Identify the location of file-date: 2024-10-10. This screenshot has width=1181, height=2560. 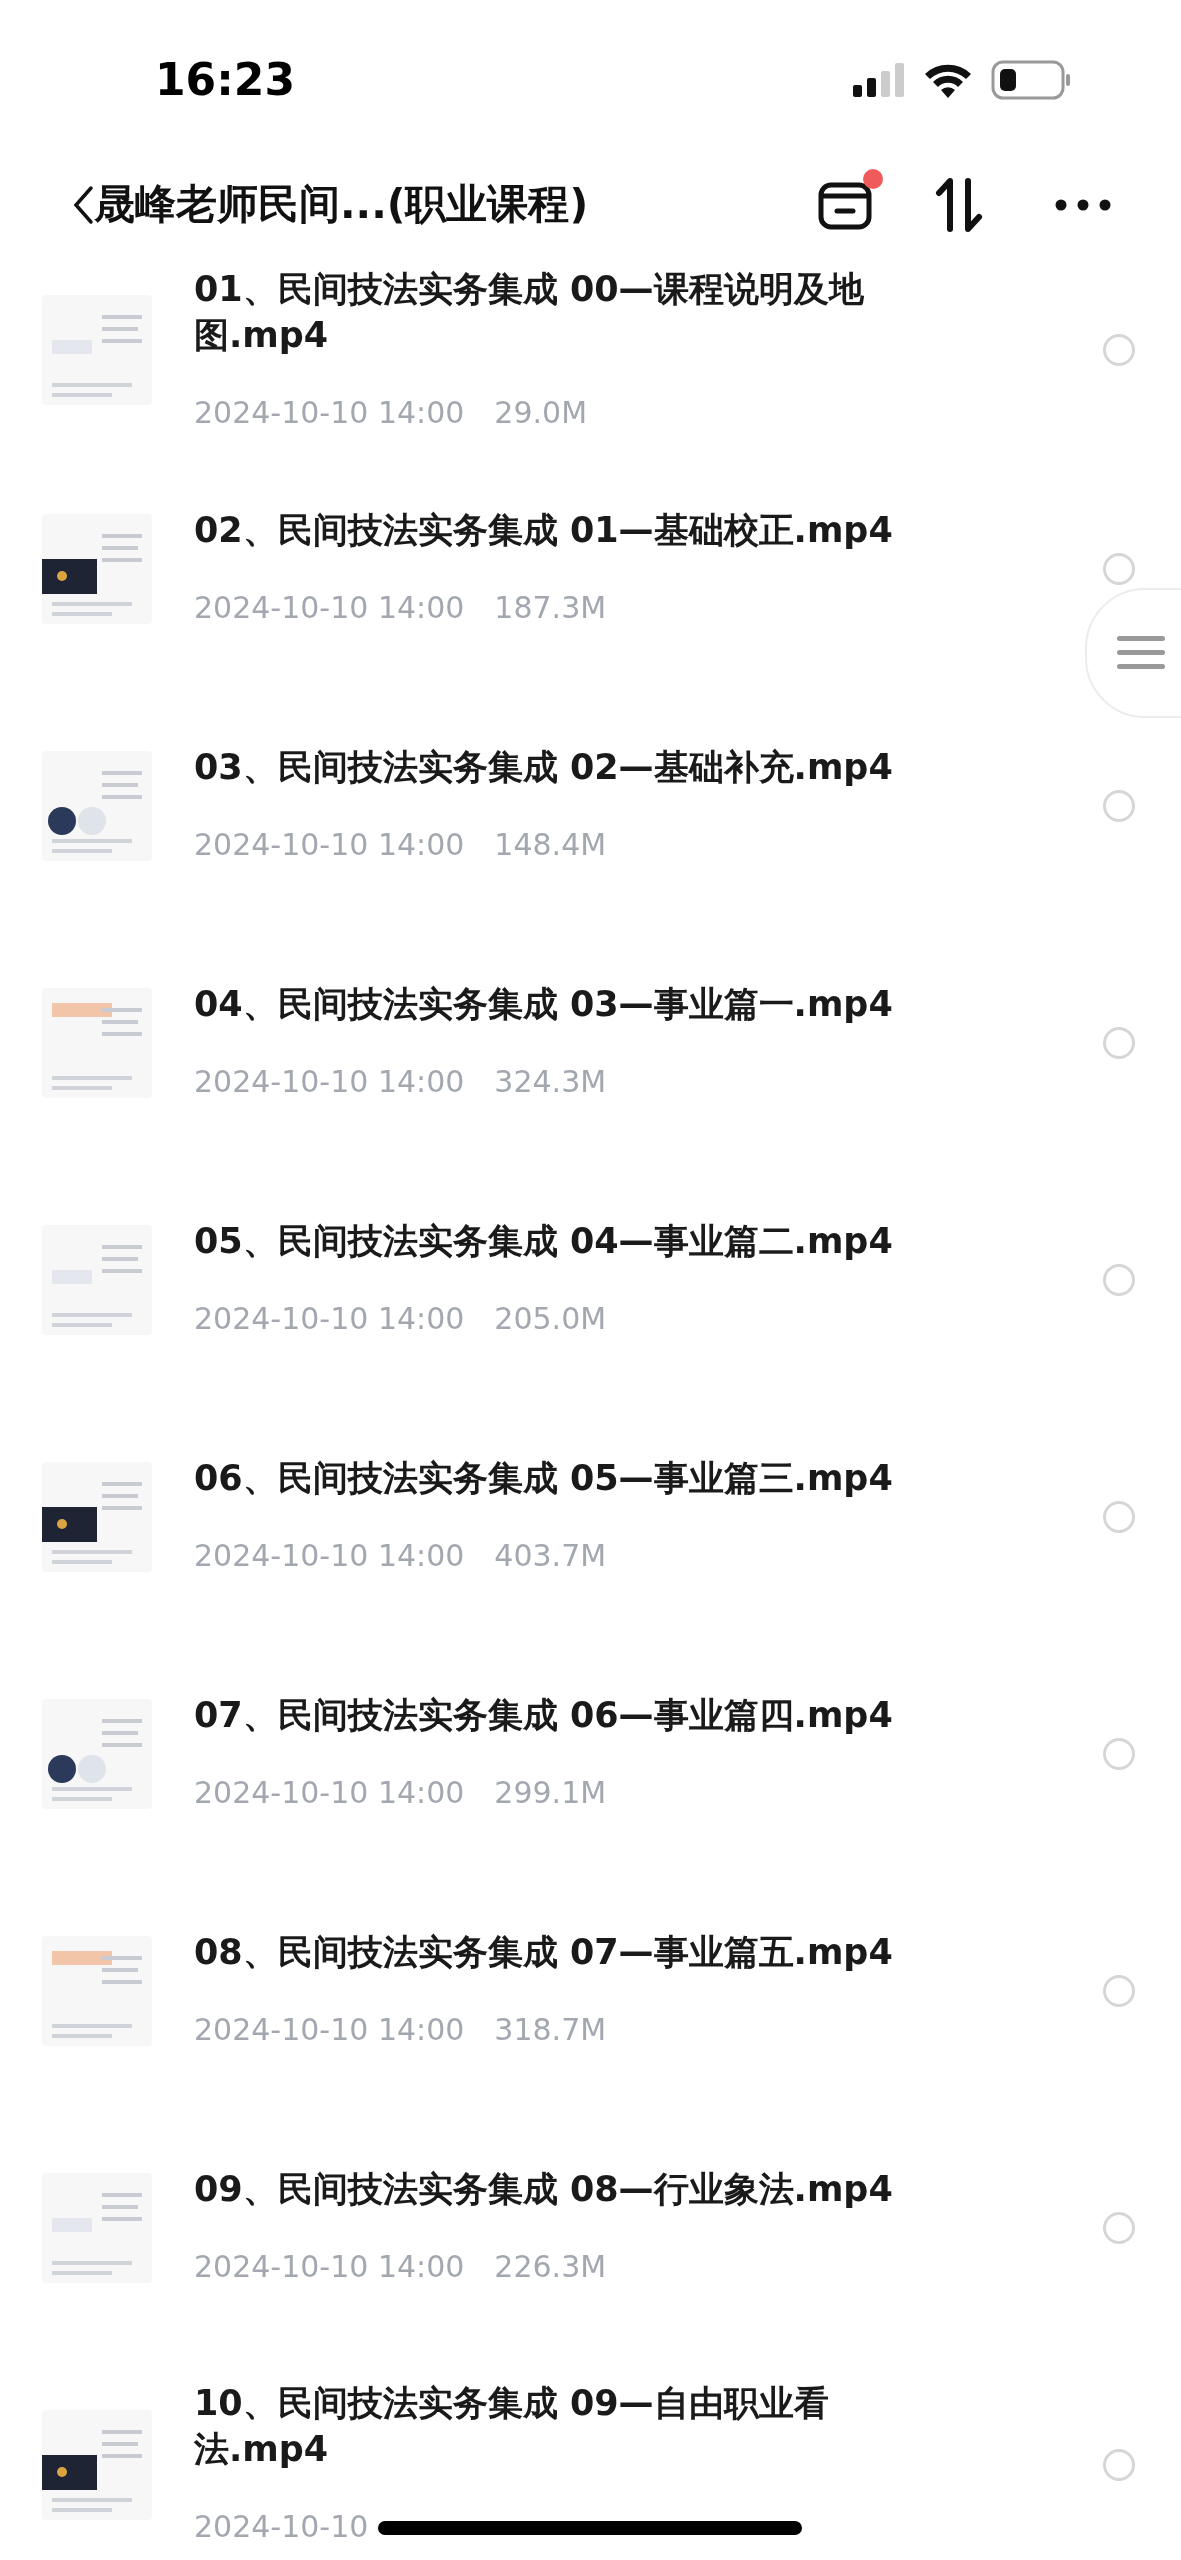
(281, 2527).